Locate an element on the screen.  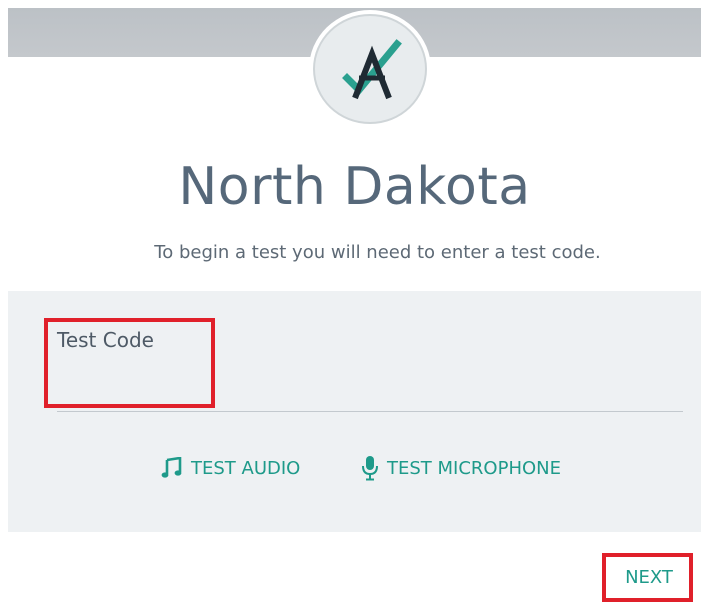
input-underline is located at coordinates (370, 411).